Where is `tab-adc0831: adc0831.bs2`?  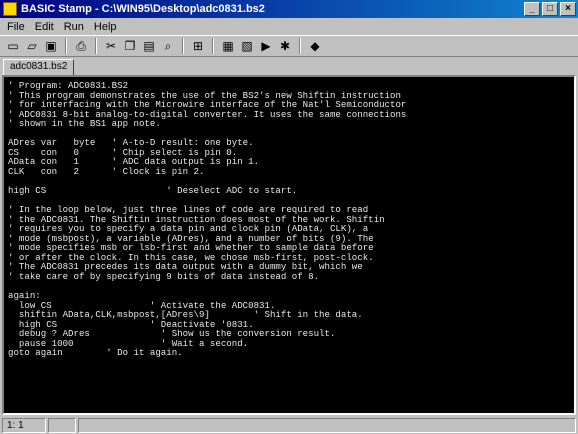 tab-adc0831: adc0831.bs2 is located at coordinates (39, 67).